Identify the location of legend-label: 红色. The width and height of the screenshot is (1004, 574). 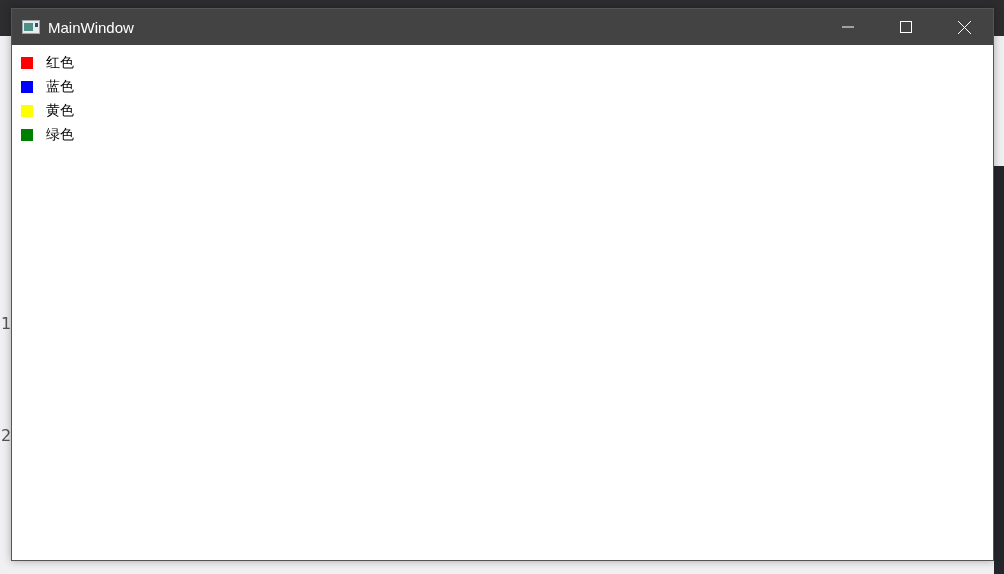
(60, 63).